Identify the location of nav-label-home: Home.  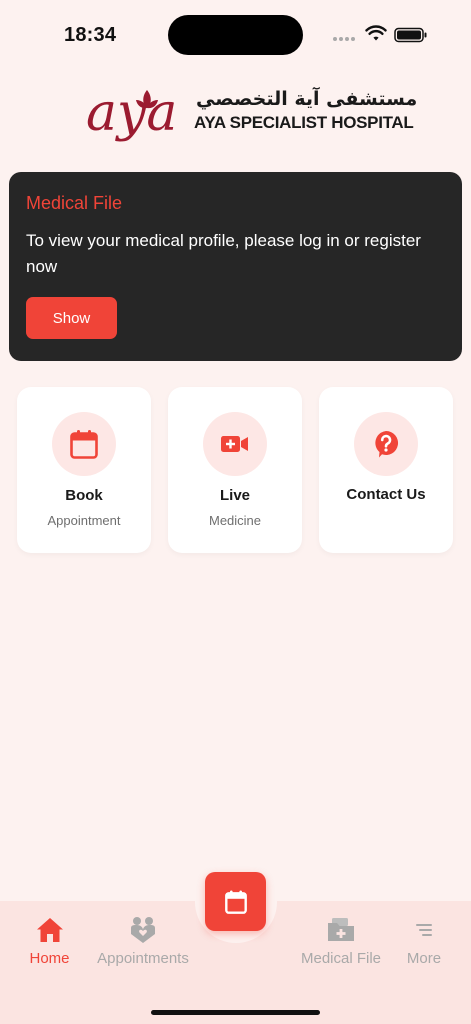
(49, 958).